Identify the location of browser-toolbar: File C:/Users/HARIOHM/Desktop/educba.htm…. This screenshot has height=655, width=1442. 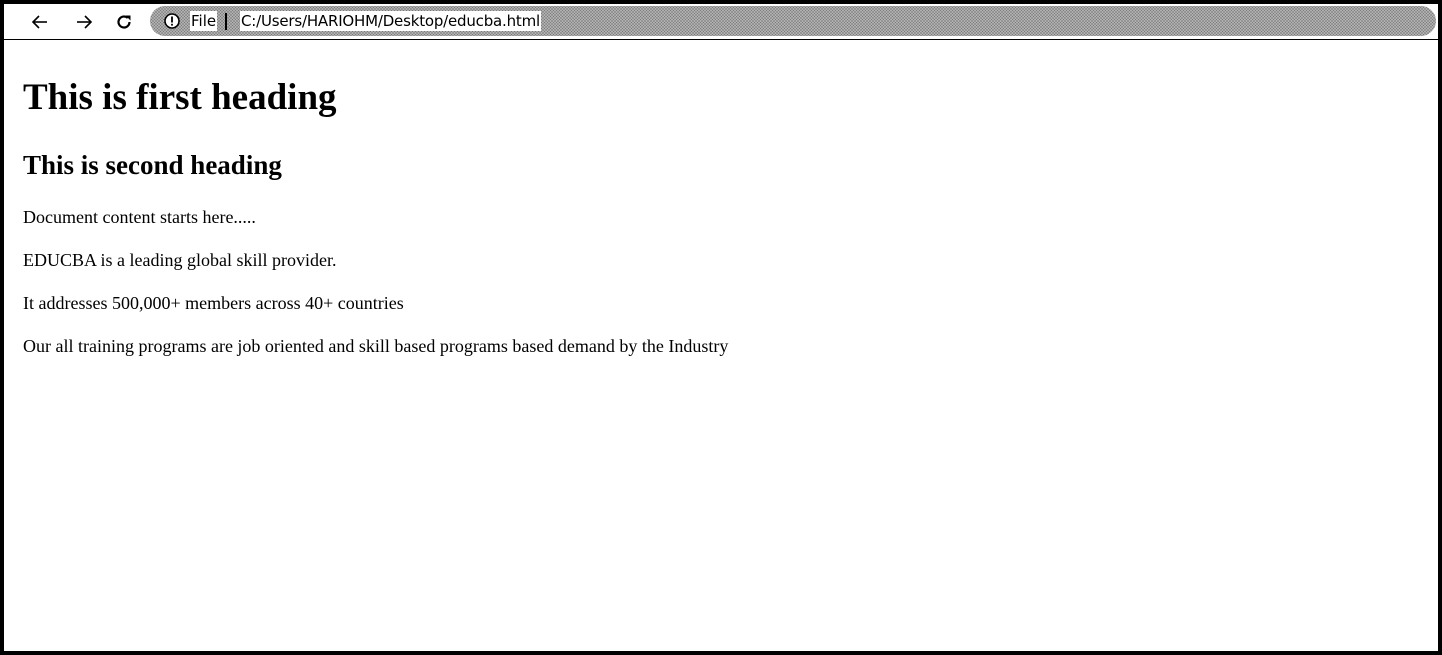
(721, 22).